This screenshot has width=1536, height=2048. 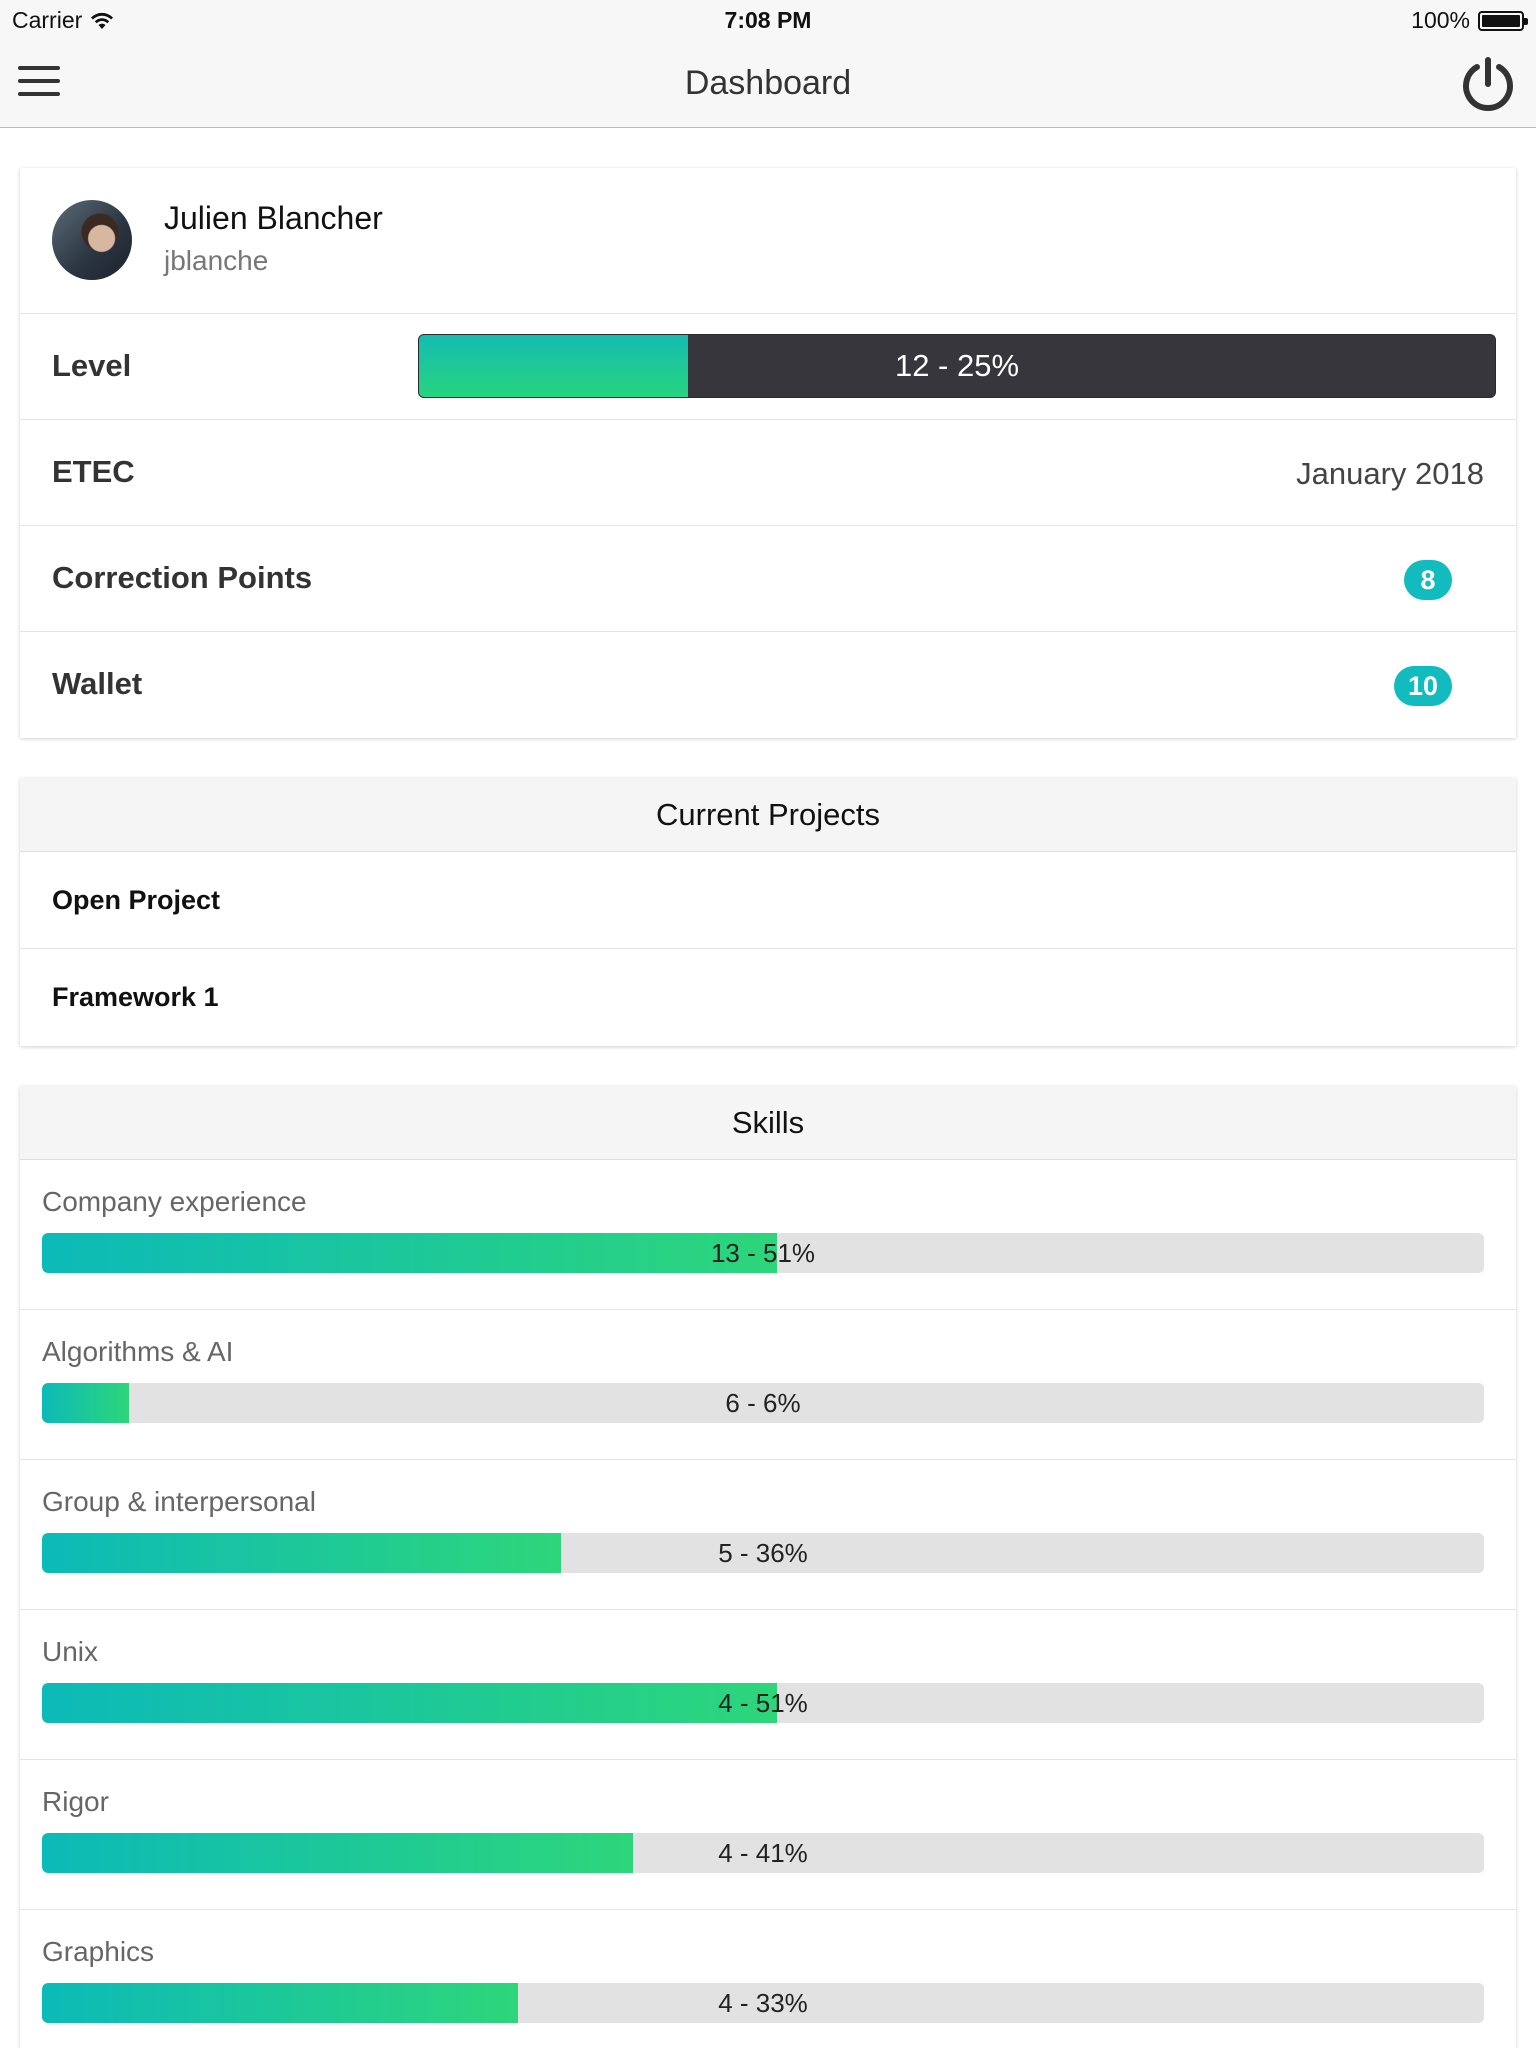 I want to click on power-icon, so click(x=1488, y=84).